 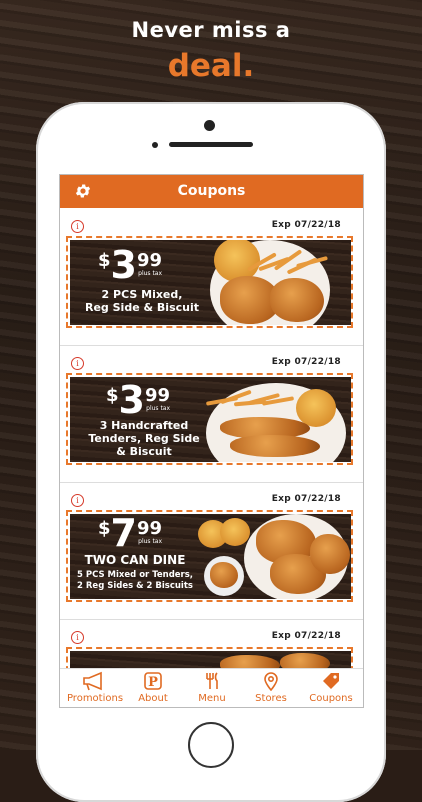 I want to click on coupon-card: i Exp 07/22/18, so click(x=211, y=643).